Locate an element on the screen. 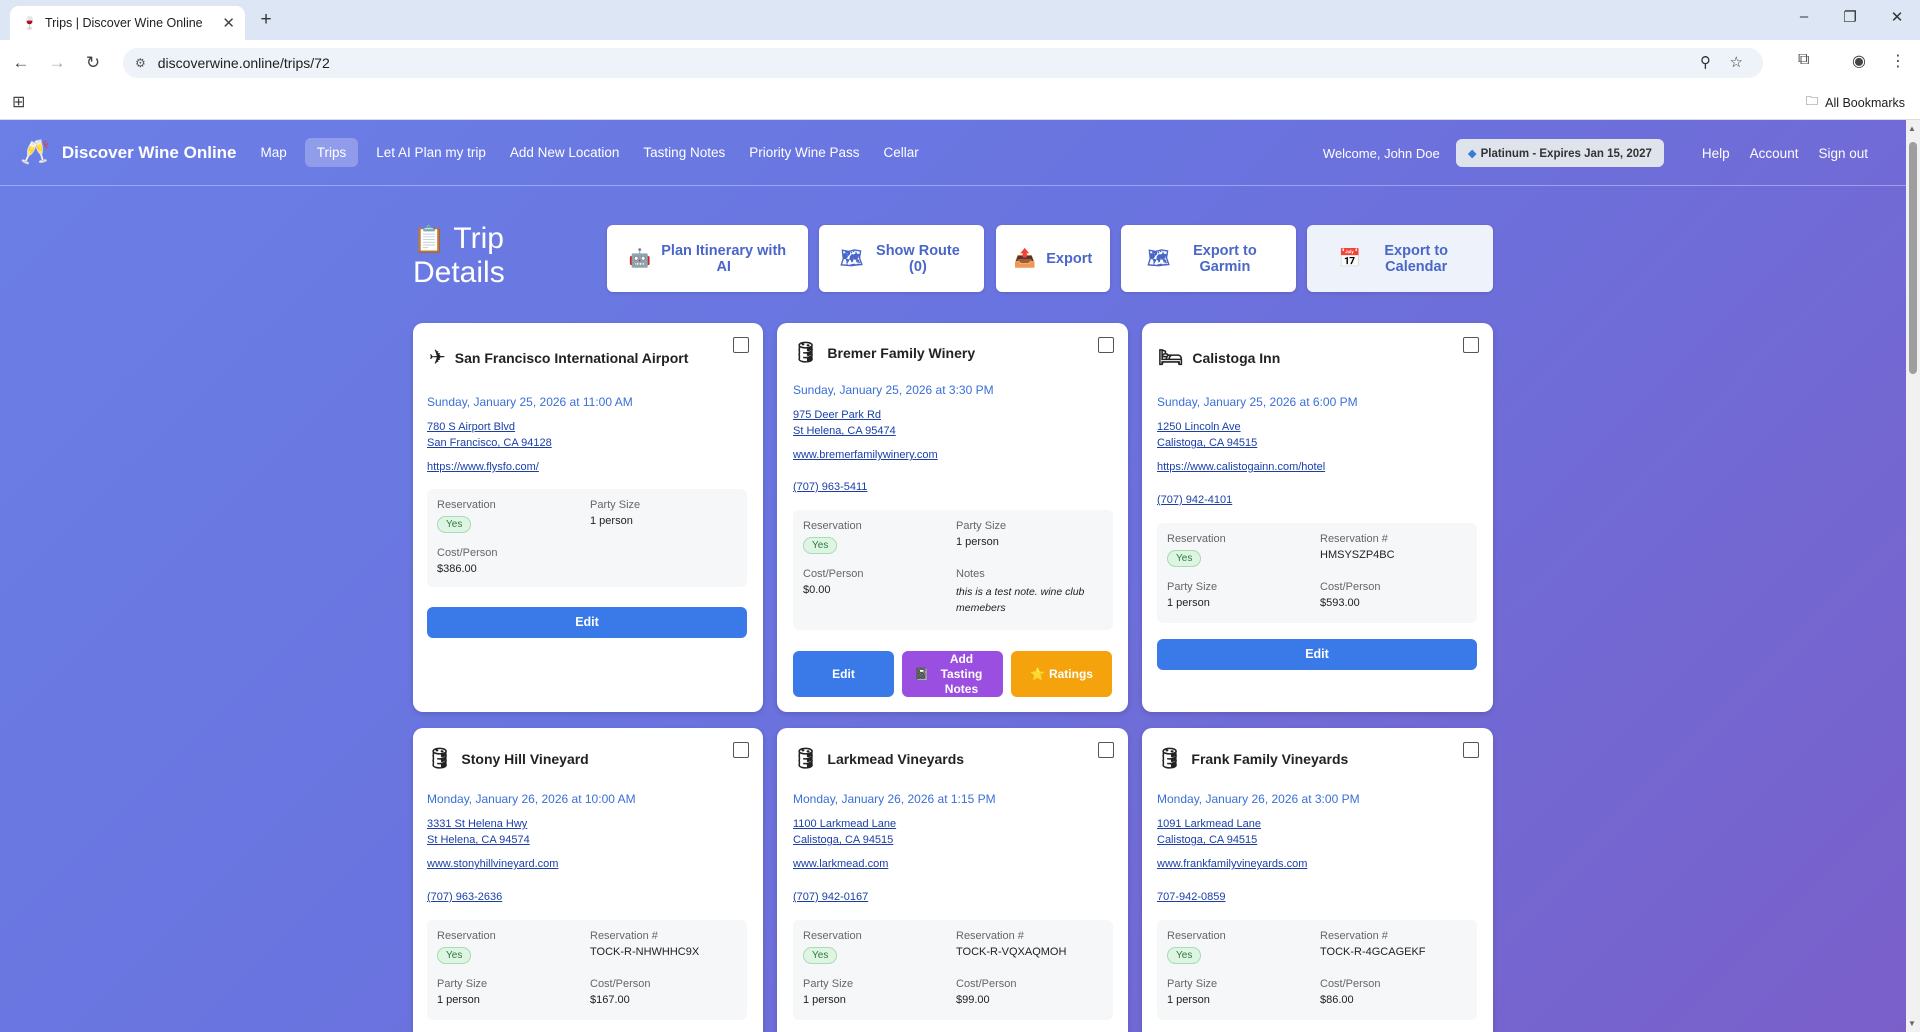  address-line1: 975 Deer Park Rd is located at coordinates (844, 415).